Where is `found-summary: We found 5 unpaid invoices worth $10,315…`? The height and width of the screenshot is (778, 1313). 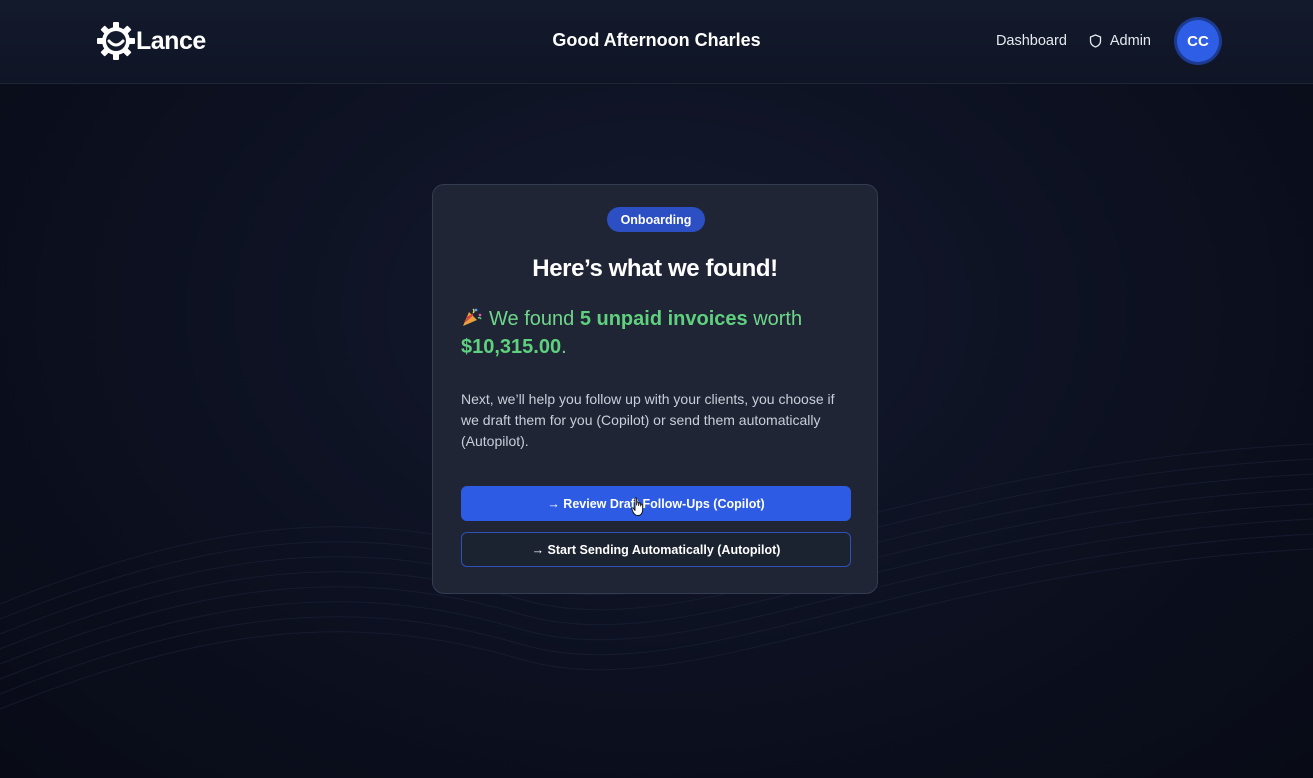 found-summary: We found 5 unpaid invoices worth $10,315… is located at coordinates (661, 333).